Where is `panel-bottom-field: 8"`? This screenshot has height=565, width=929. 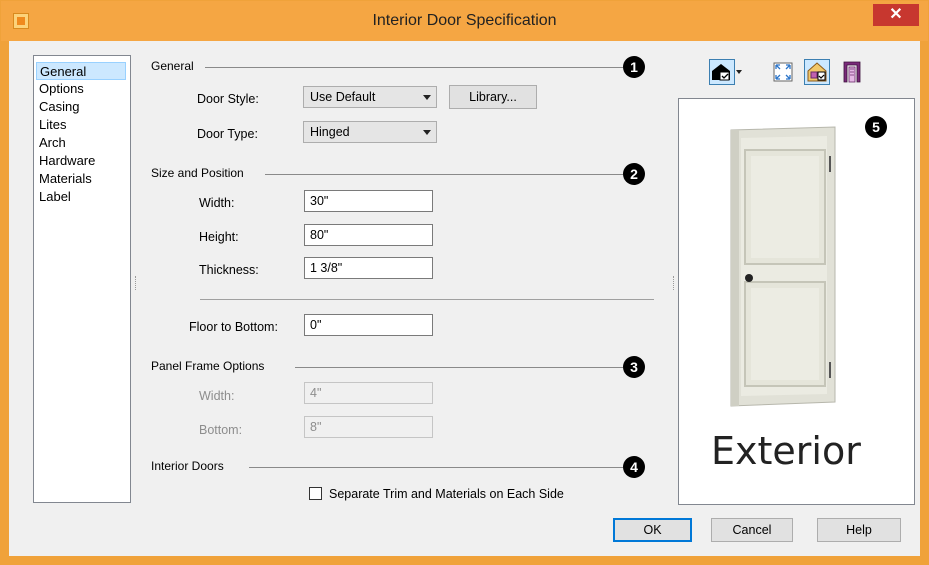 panel-bottom-field: 8" is located at coordinates (368, 427).